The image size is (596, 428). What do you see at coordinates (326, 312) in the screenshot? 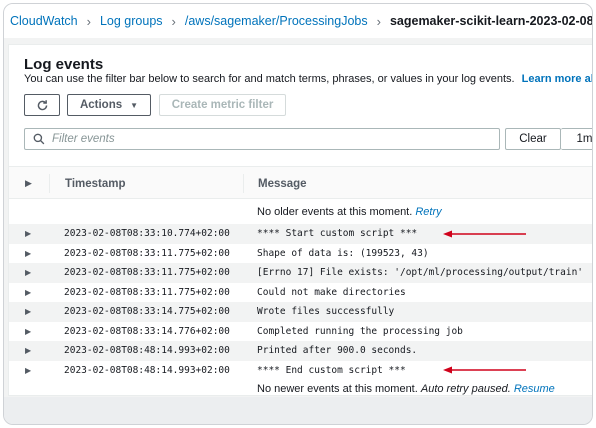
I see `row-message: Wrote files successfully` at bounding box center [326, 312].